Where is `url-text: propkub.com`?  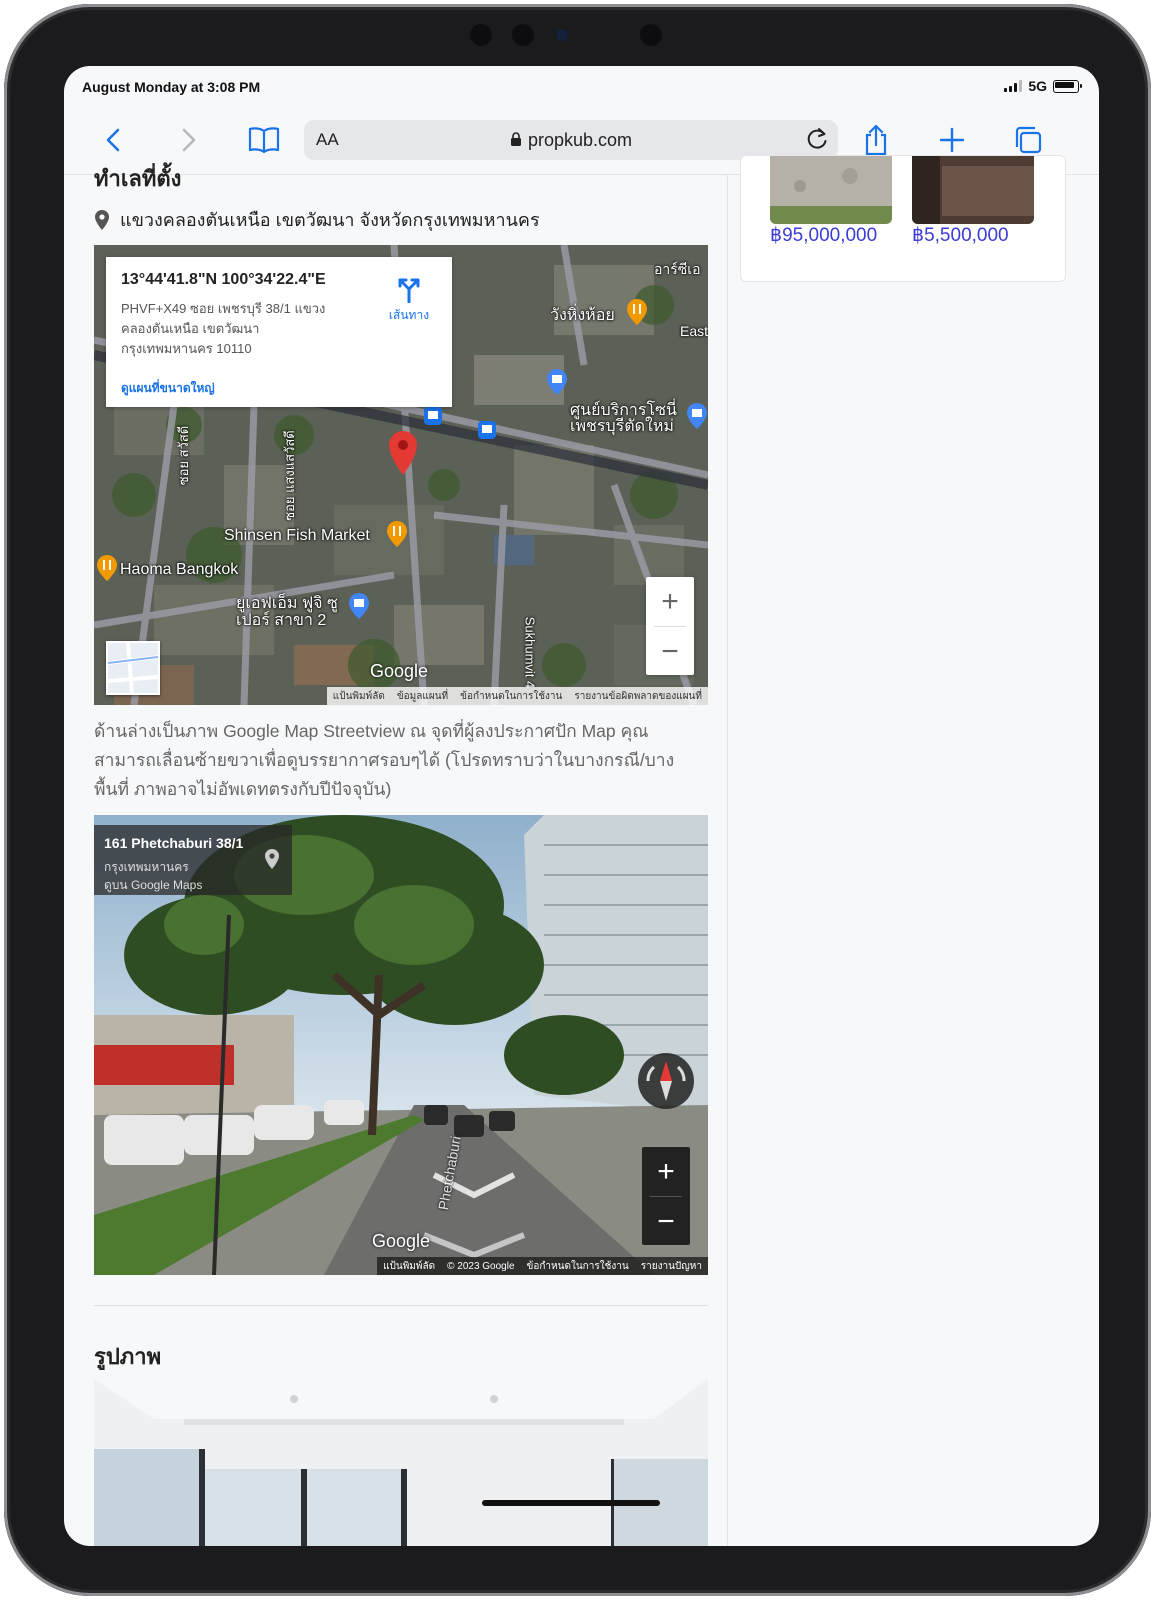
url-text: propkub.com is located at coordinates (571, 140).